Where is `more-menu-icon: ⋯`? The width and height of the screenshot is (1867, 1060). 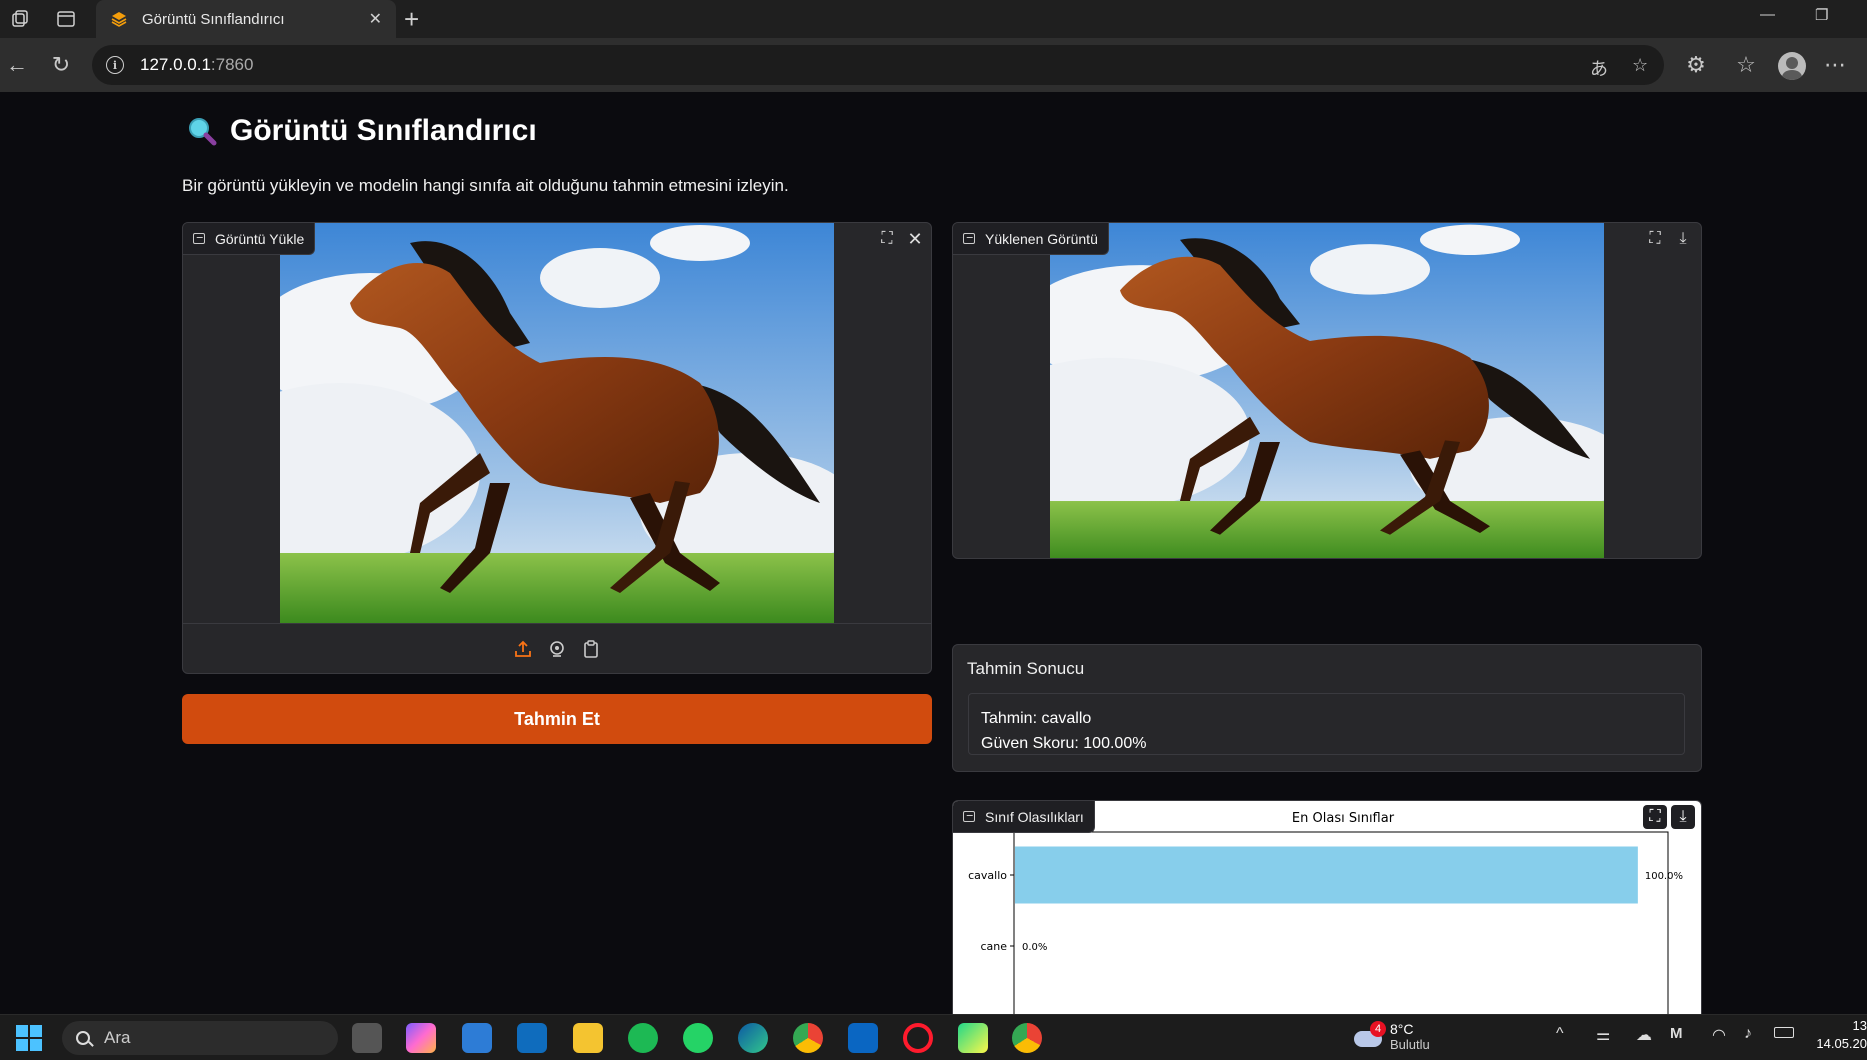 more-menu-icon: ⋯ is located at coordinates (1835, 65).